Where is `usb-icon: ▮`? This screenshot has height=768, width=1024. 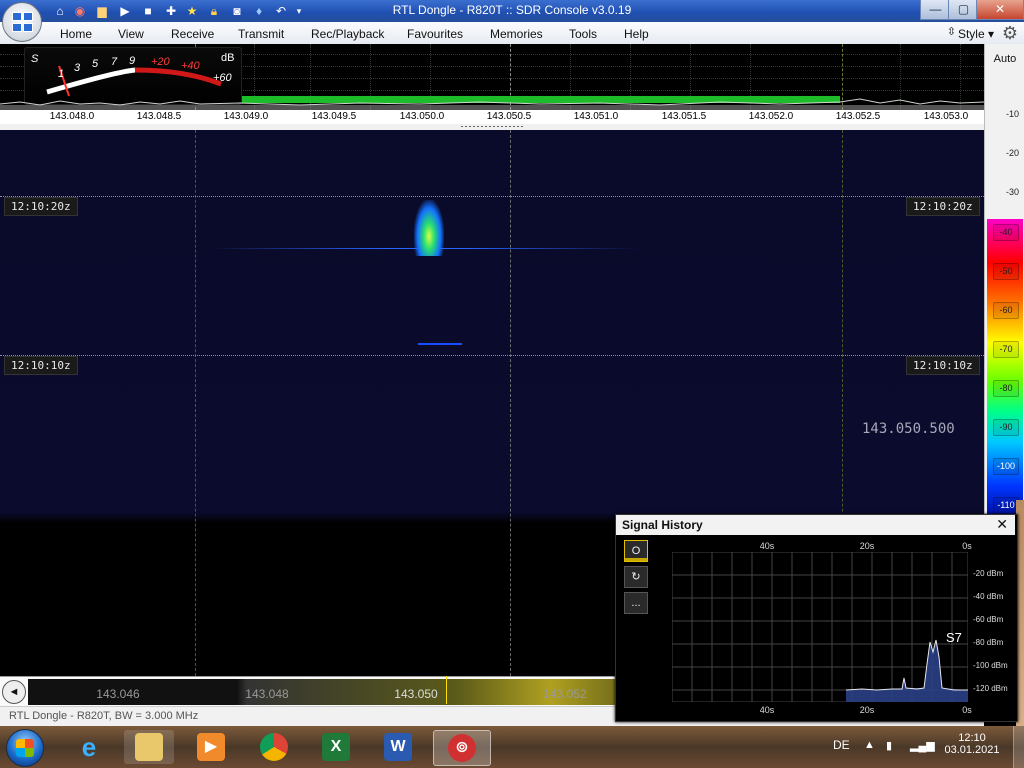 usb-icon: ▮ is located at coordinates (889, 745).